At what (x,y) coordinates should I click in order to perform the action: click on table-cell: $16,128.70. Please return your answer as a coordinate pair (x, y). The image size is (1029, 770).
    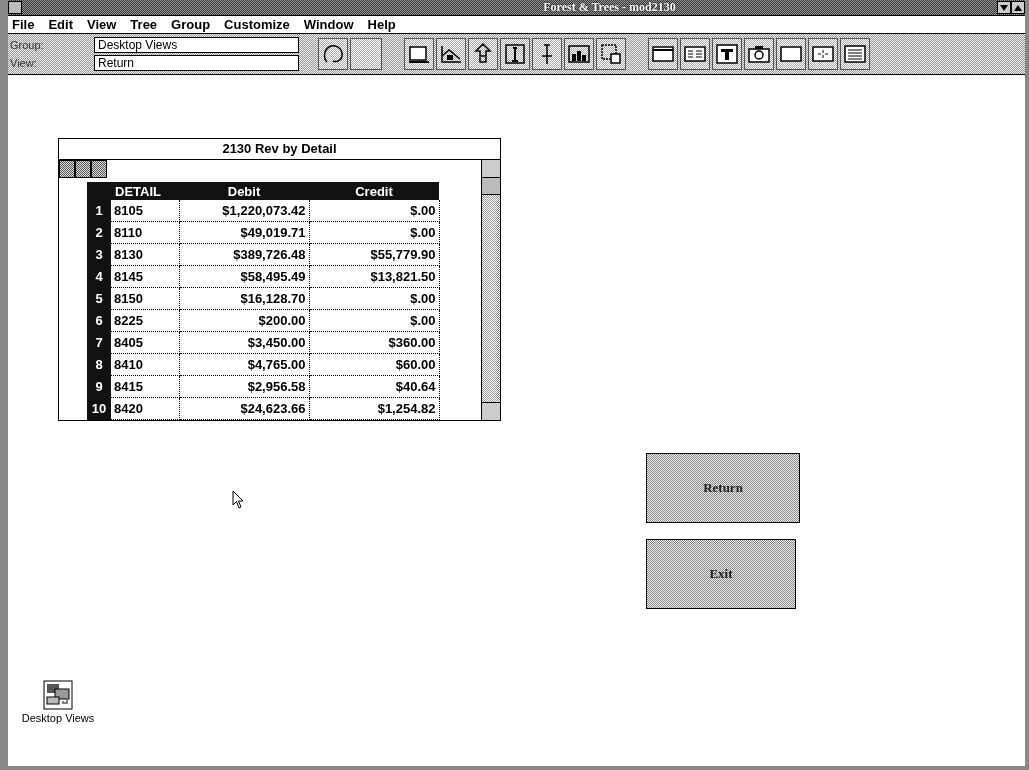
    Looking at the image, I should click on (244, 298).